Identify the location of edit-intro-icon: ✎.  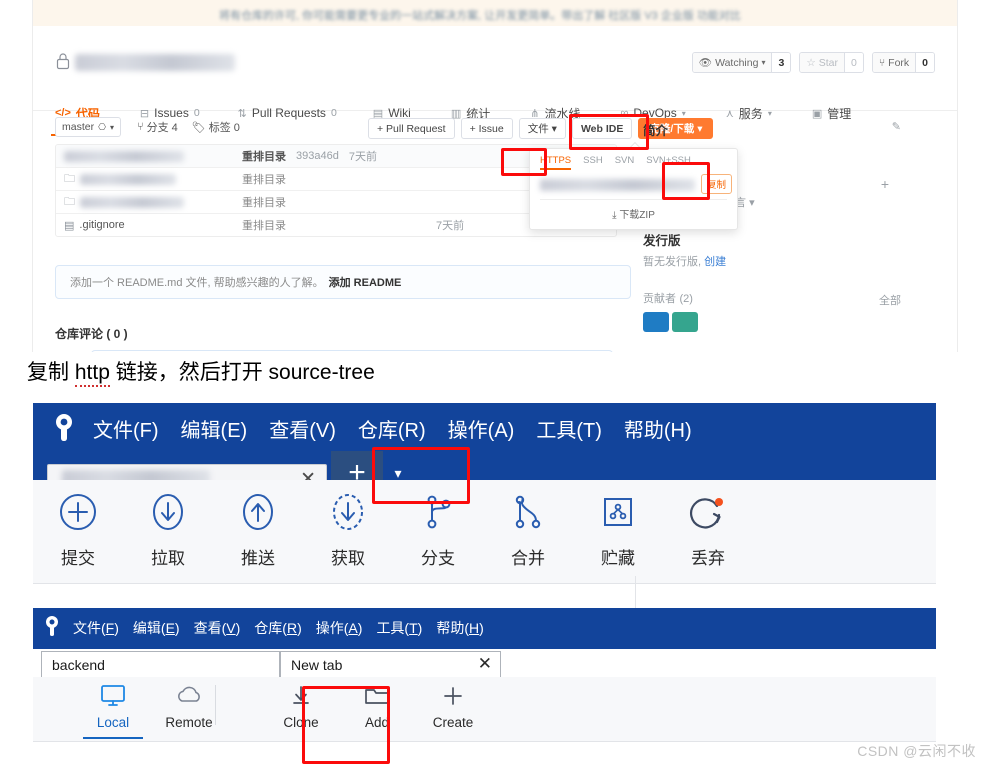
(896, 126).